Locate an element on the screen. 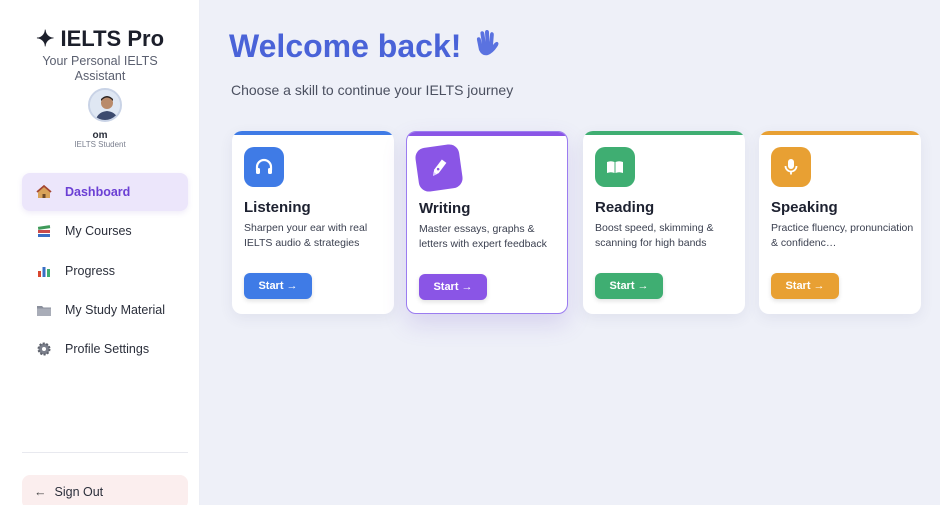 The width and height of the screenshot is (940, 505). sidebar-item-profile-settings: Profile Settings is located at coordinates (105, 349).